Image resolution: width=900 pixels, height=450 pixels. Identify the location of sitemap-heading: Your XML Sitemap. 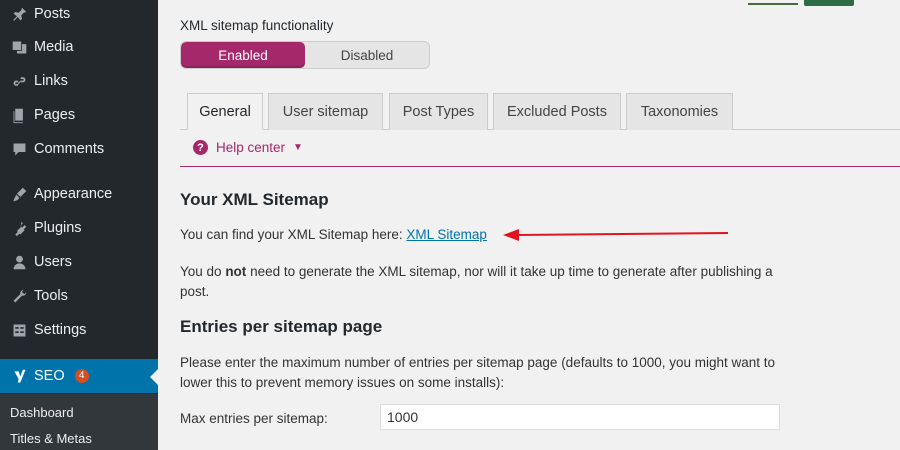
(254, 199).